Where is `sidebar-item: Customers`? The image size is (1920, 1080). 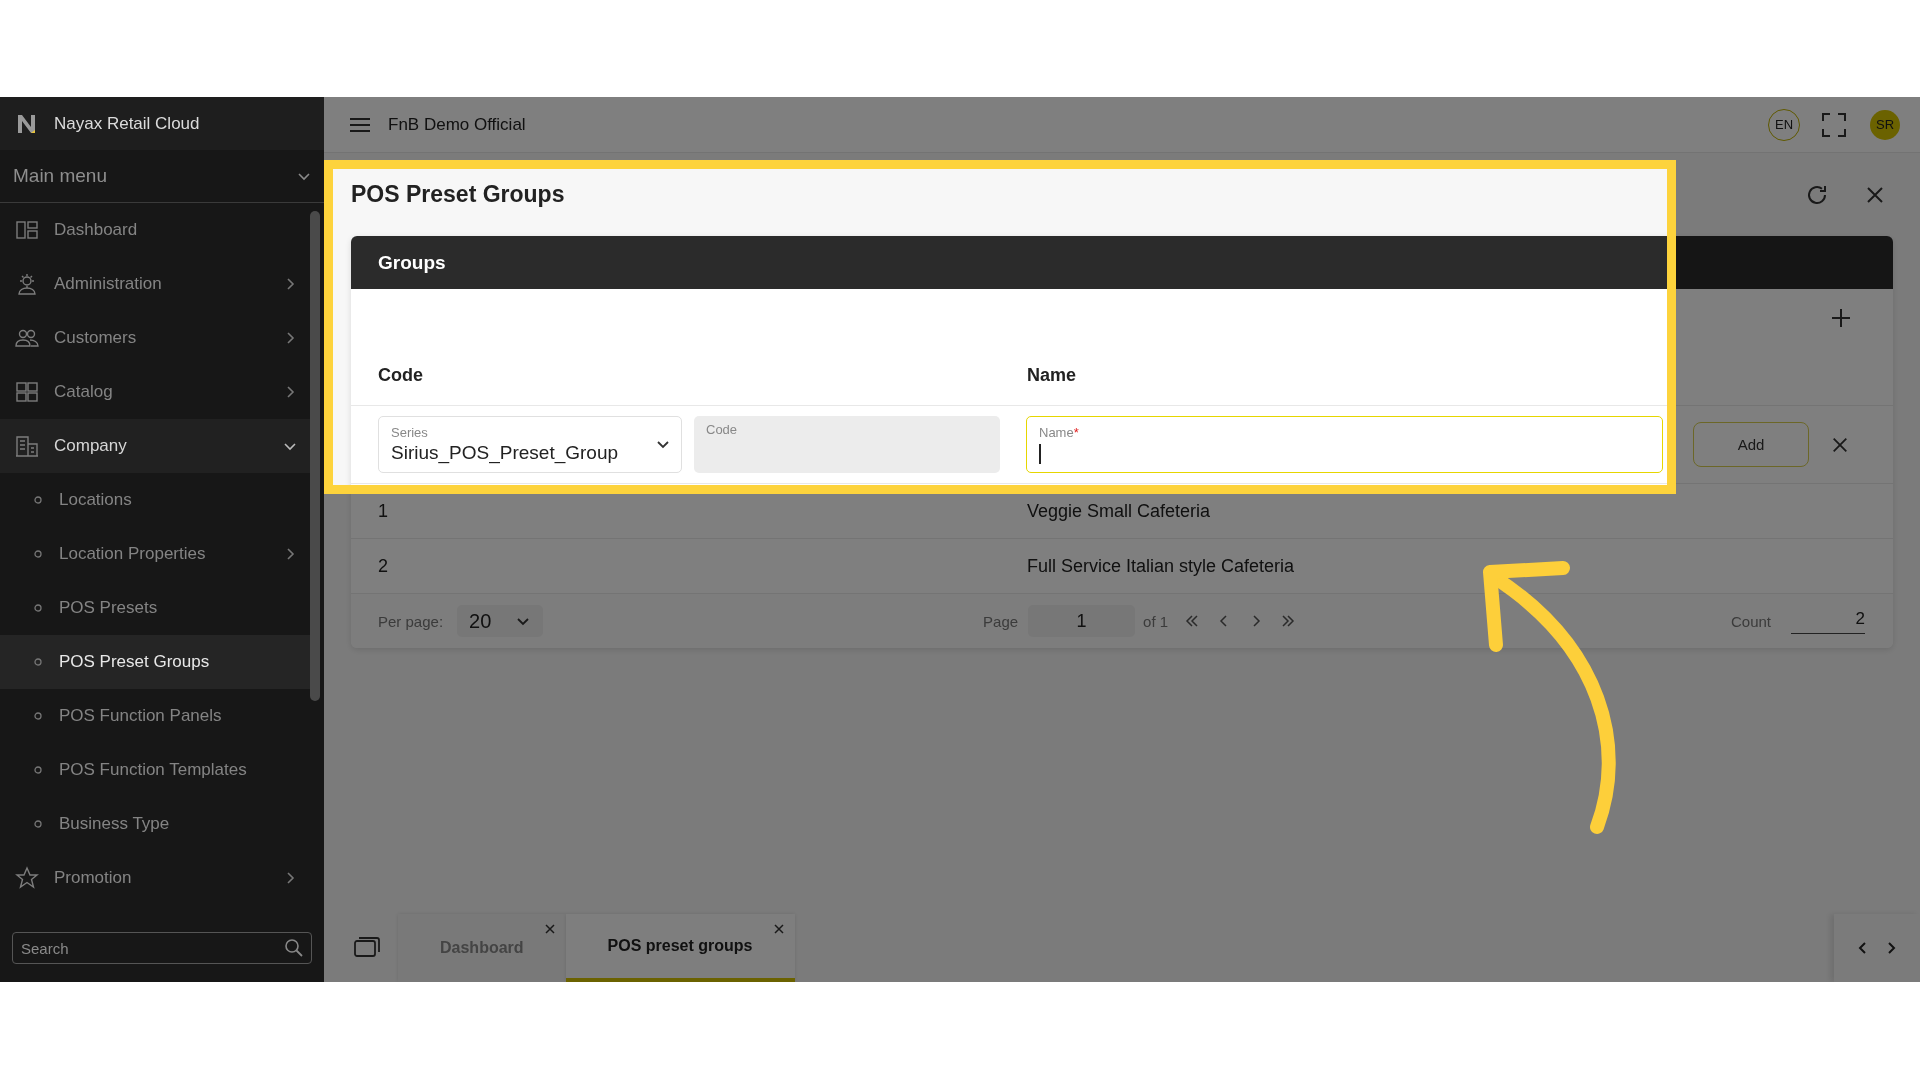
sidebar-item: Customers is located at coordinates (155, 338).